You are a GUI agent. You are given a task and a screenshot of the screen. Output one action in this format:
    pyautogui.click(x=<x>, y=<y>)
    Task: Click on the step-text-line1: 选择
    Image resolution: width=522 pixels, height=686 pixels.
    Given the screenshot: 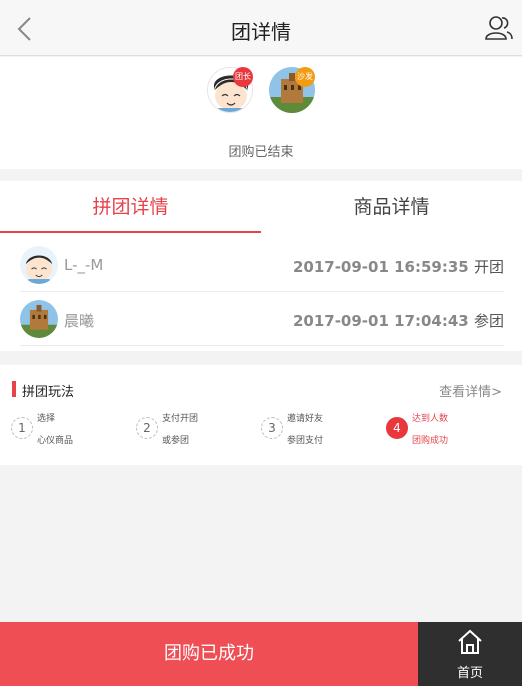 What is the action you would take?
    pyautogui.click(x=46, y=419)
    